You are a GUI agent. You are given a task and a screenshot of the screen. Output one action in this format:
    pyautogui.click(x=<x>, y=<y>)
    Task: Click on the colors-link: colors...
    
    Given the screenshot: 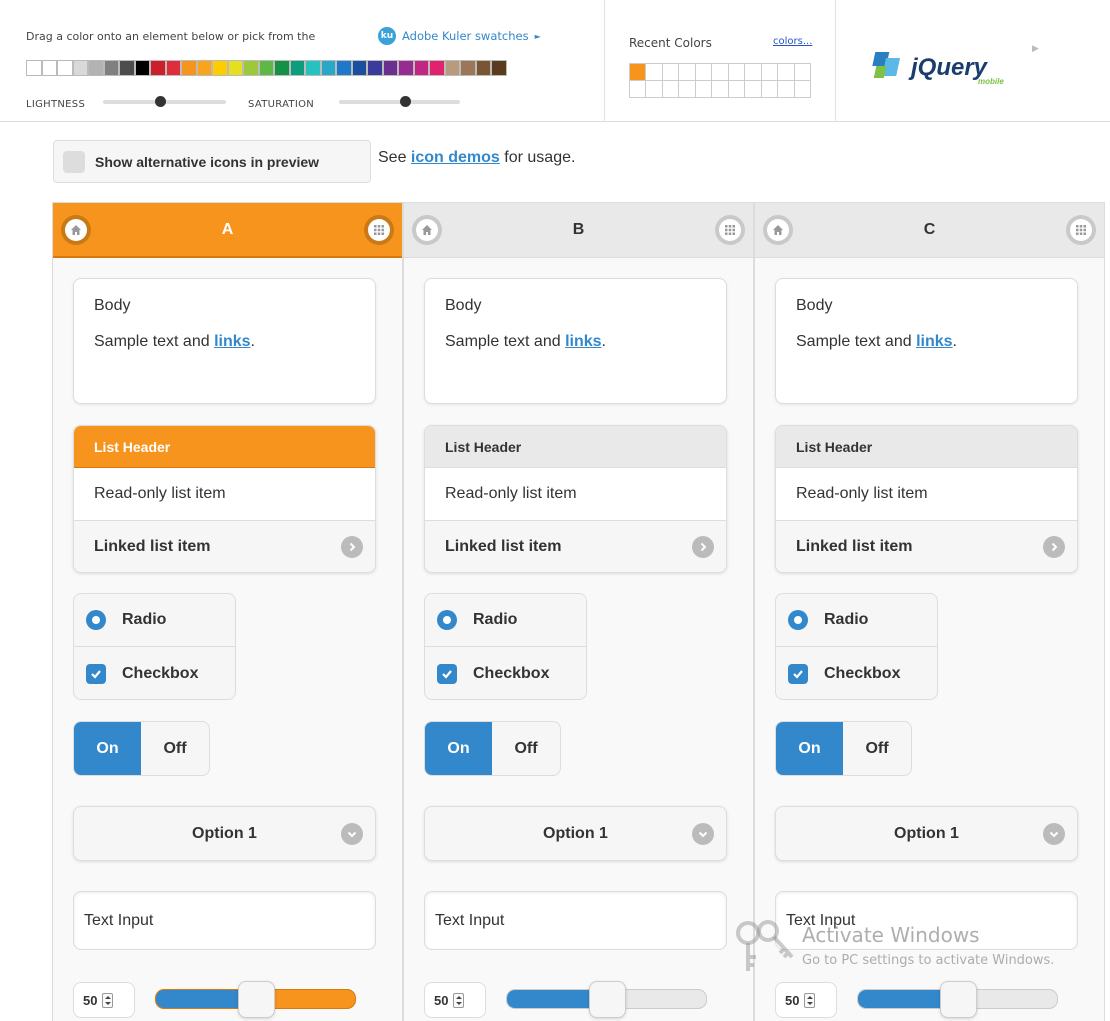 What is the action you would take?
    pyautogui.click(x=792, y=41)
    